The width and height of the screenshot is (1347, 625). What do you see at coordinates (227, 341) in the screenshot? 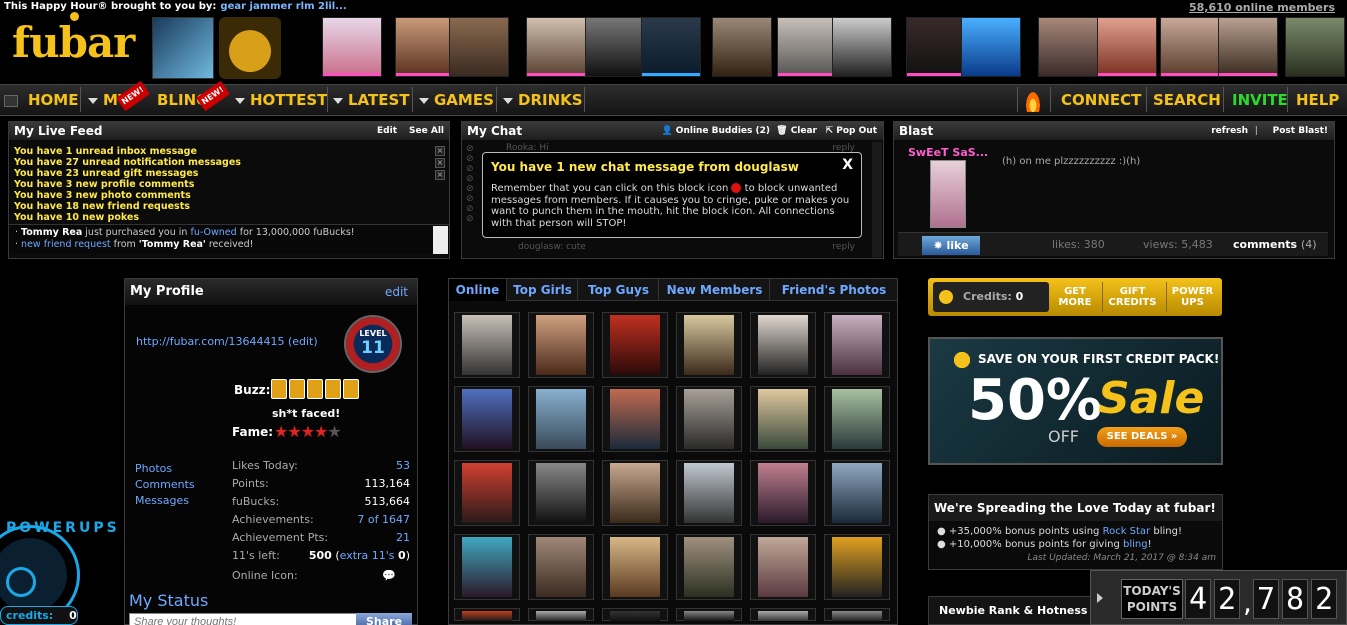
I see `profile-url-link: http://fubar.com/13644415 (edit)` at bounding box center [227, 341].